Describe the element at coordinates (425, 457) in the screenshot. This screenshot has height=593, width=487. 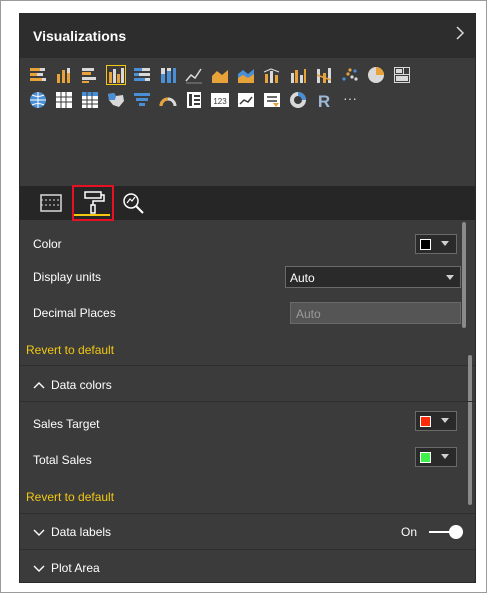
I see `total-sales-swatch` at that location.